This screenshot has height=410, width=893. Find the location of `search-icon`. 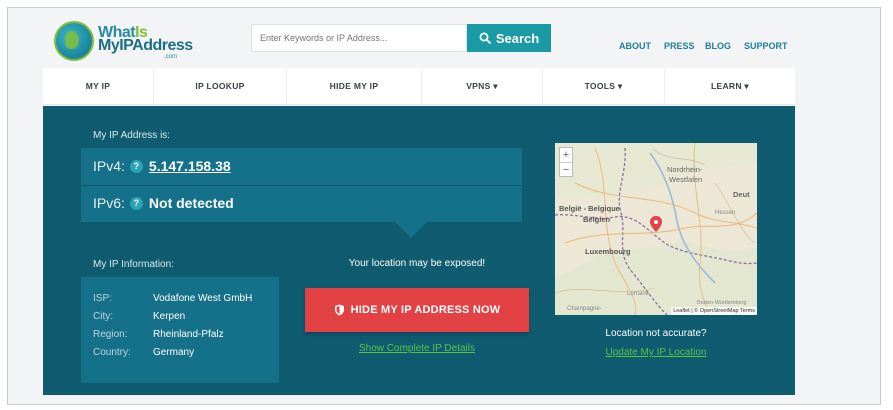

search-icon is located at coordinates (485, 38).